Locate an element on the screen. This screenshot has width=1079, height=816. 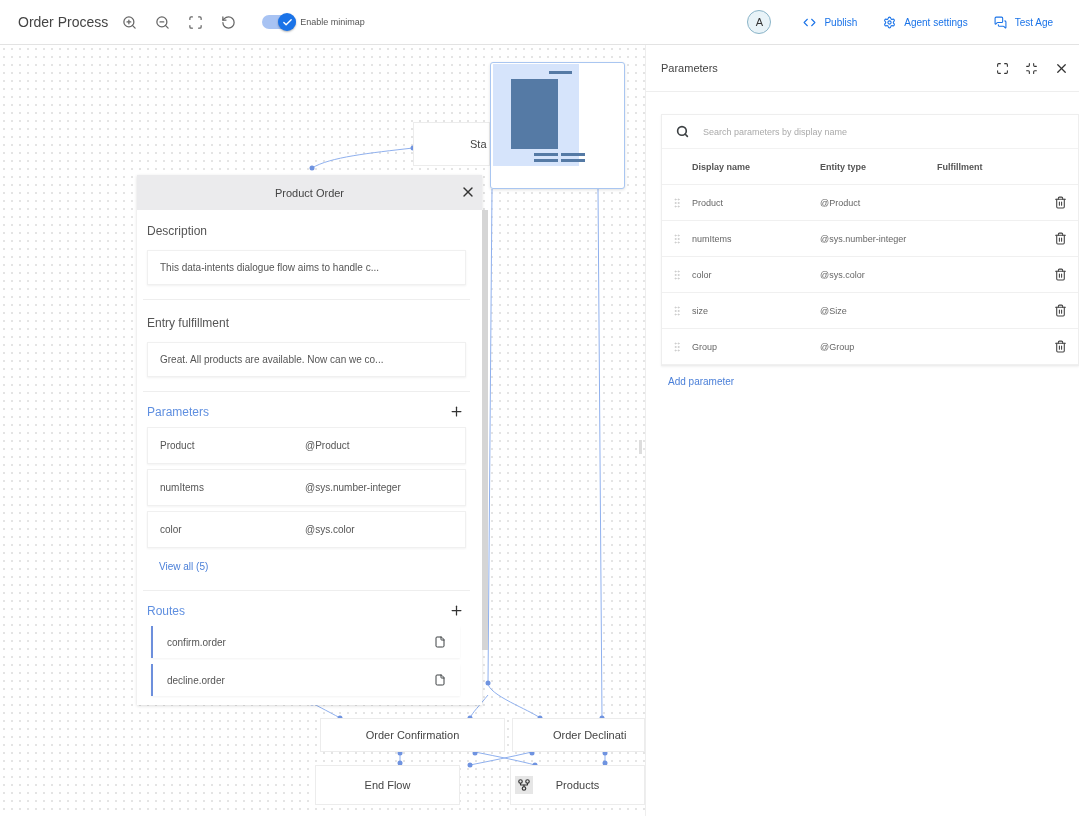
table-cell-text: size is located at coordinates (700, 310).